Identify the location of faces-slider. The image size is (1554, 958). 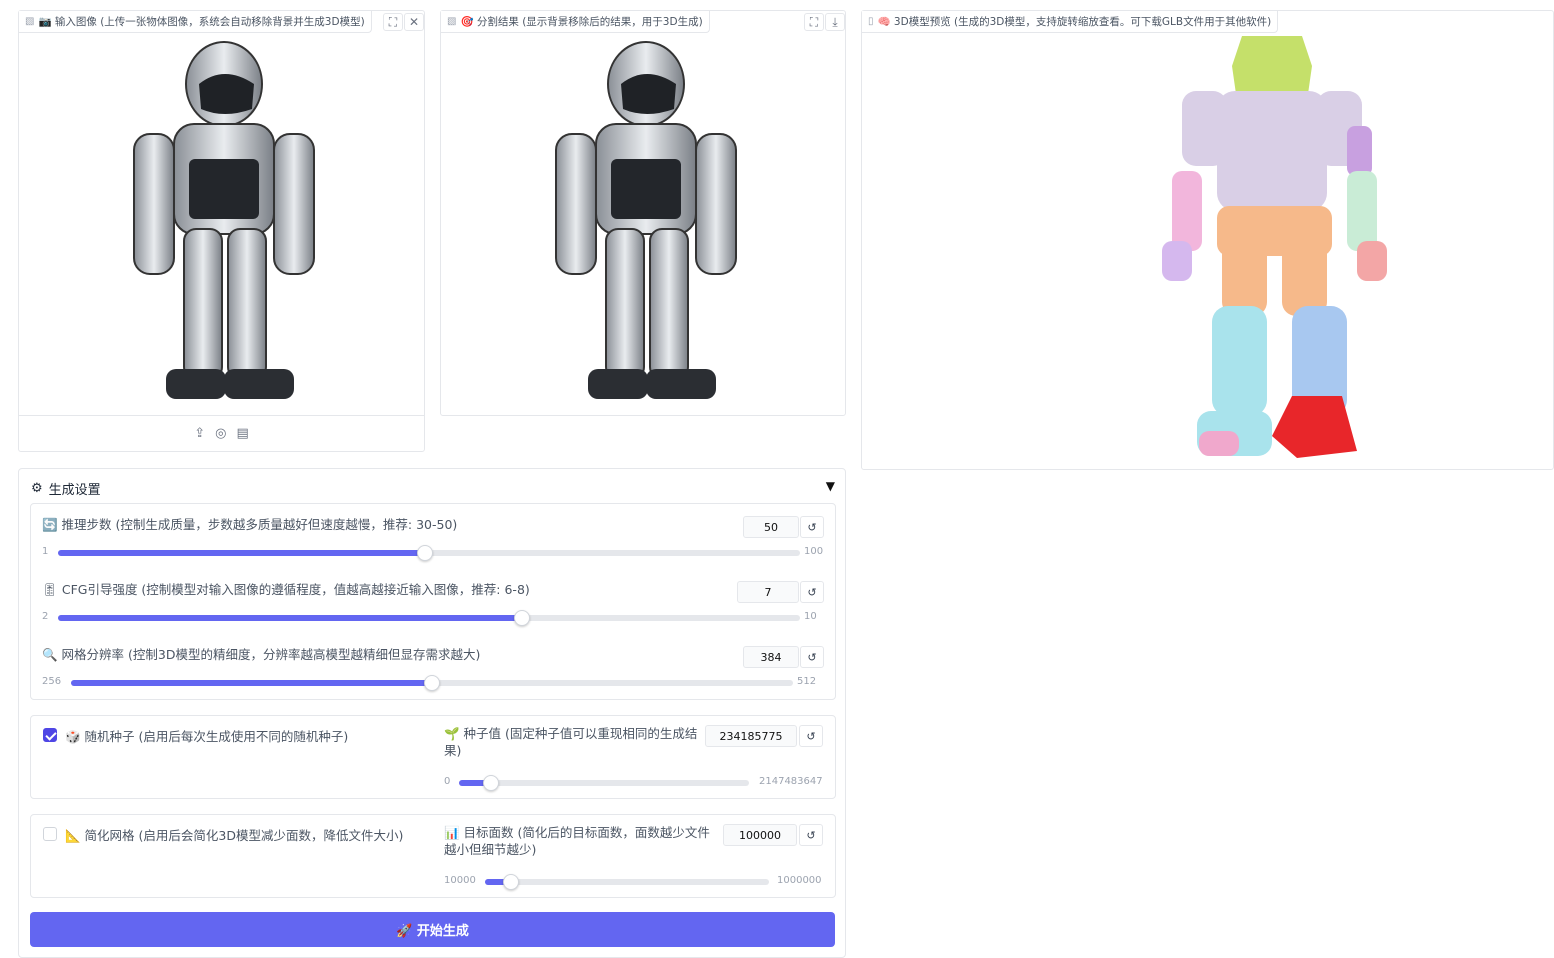
(627, 882).